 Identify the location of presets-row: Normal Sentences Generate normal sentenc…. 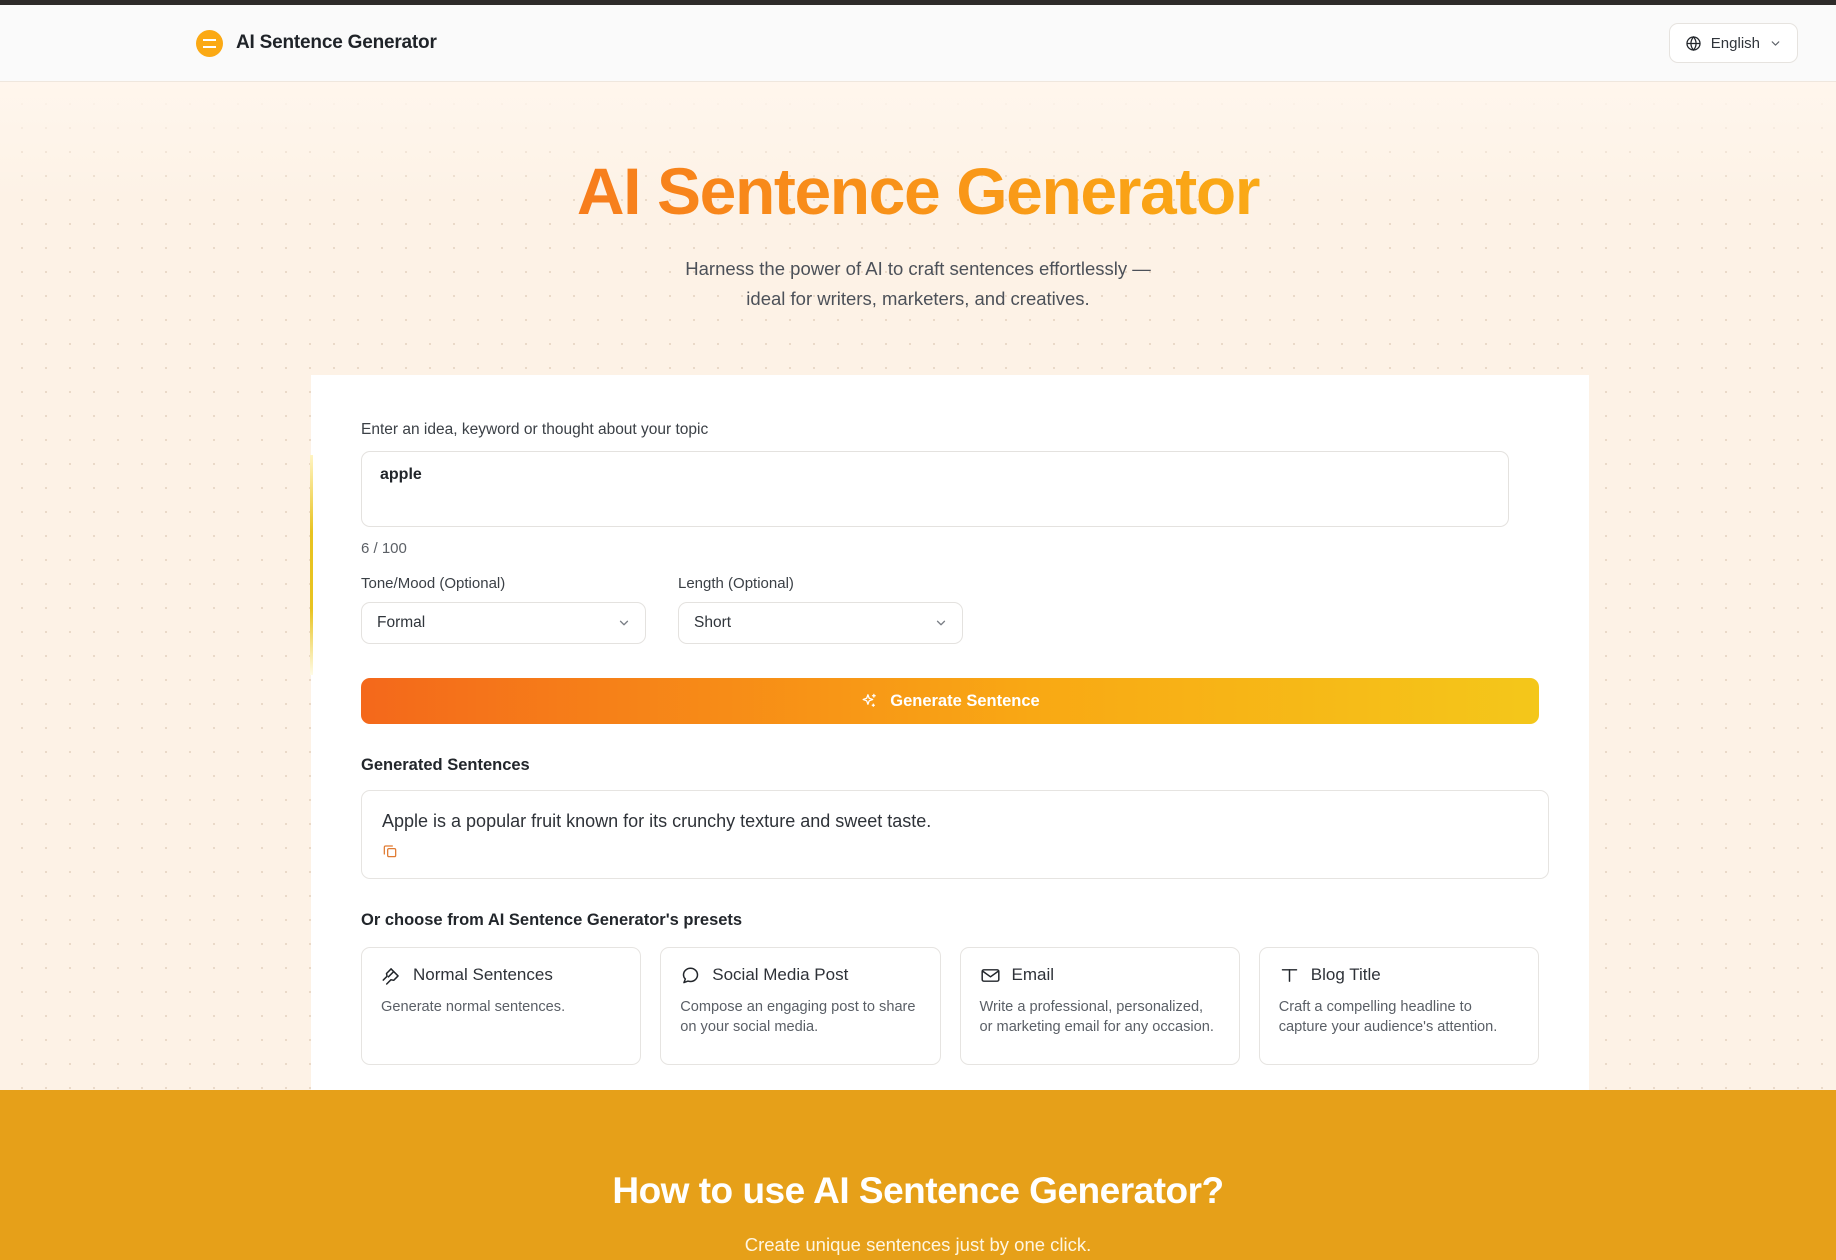
(950, 1005).